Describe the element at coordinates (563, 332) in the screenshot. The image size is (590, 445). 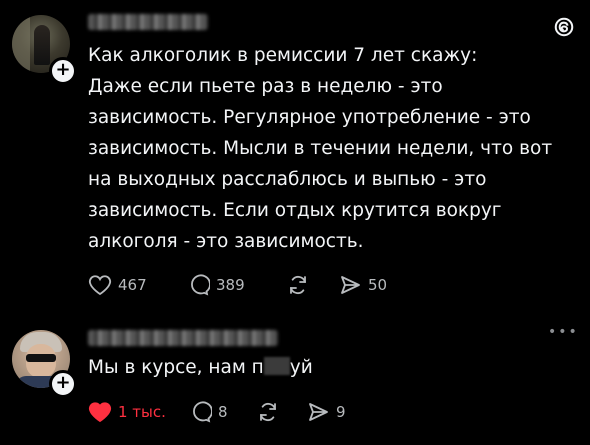
I see `more-icon: •••` at that location.